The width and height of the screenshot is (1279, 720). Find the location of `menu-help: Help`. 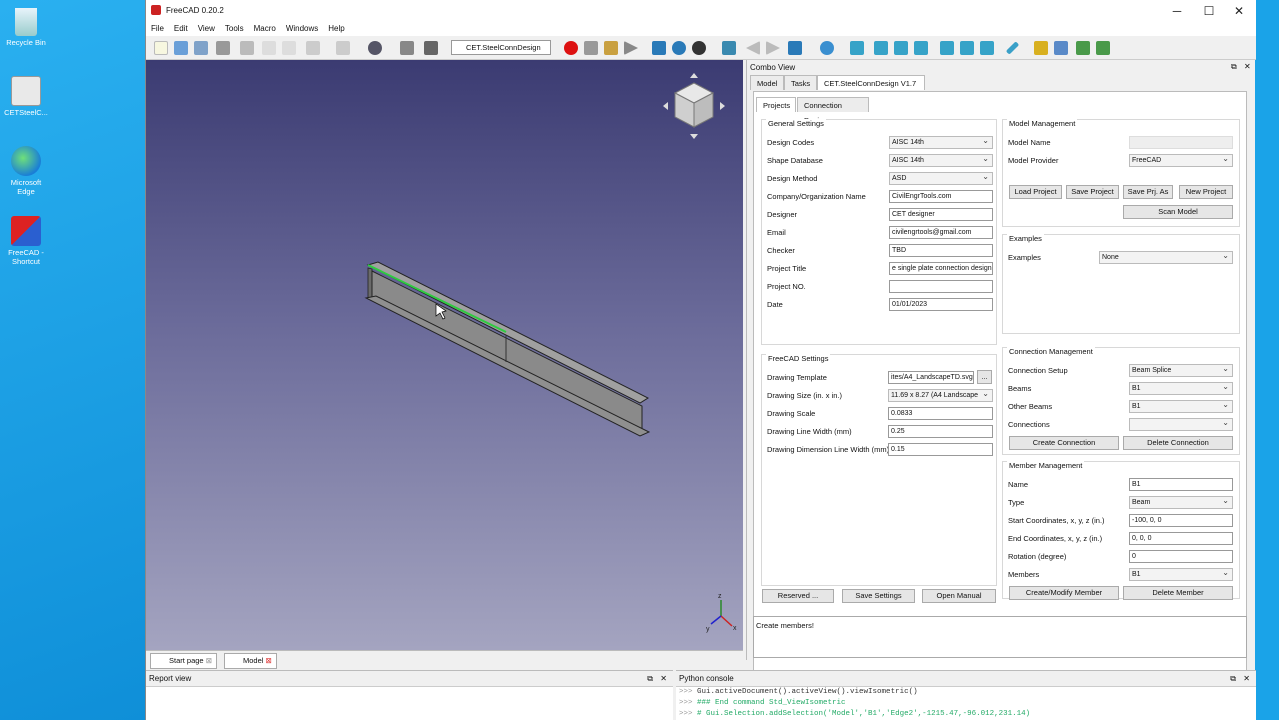

menu-help: Help is located at coordinates (336, 29).